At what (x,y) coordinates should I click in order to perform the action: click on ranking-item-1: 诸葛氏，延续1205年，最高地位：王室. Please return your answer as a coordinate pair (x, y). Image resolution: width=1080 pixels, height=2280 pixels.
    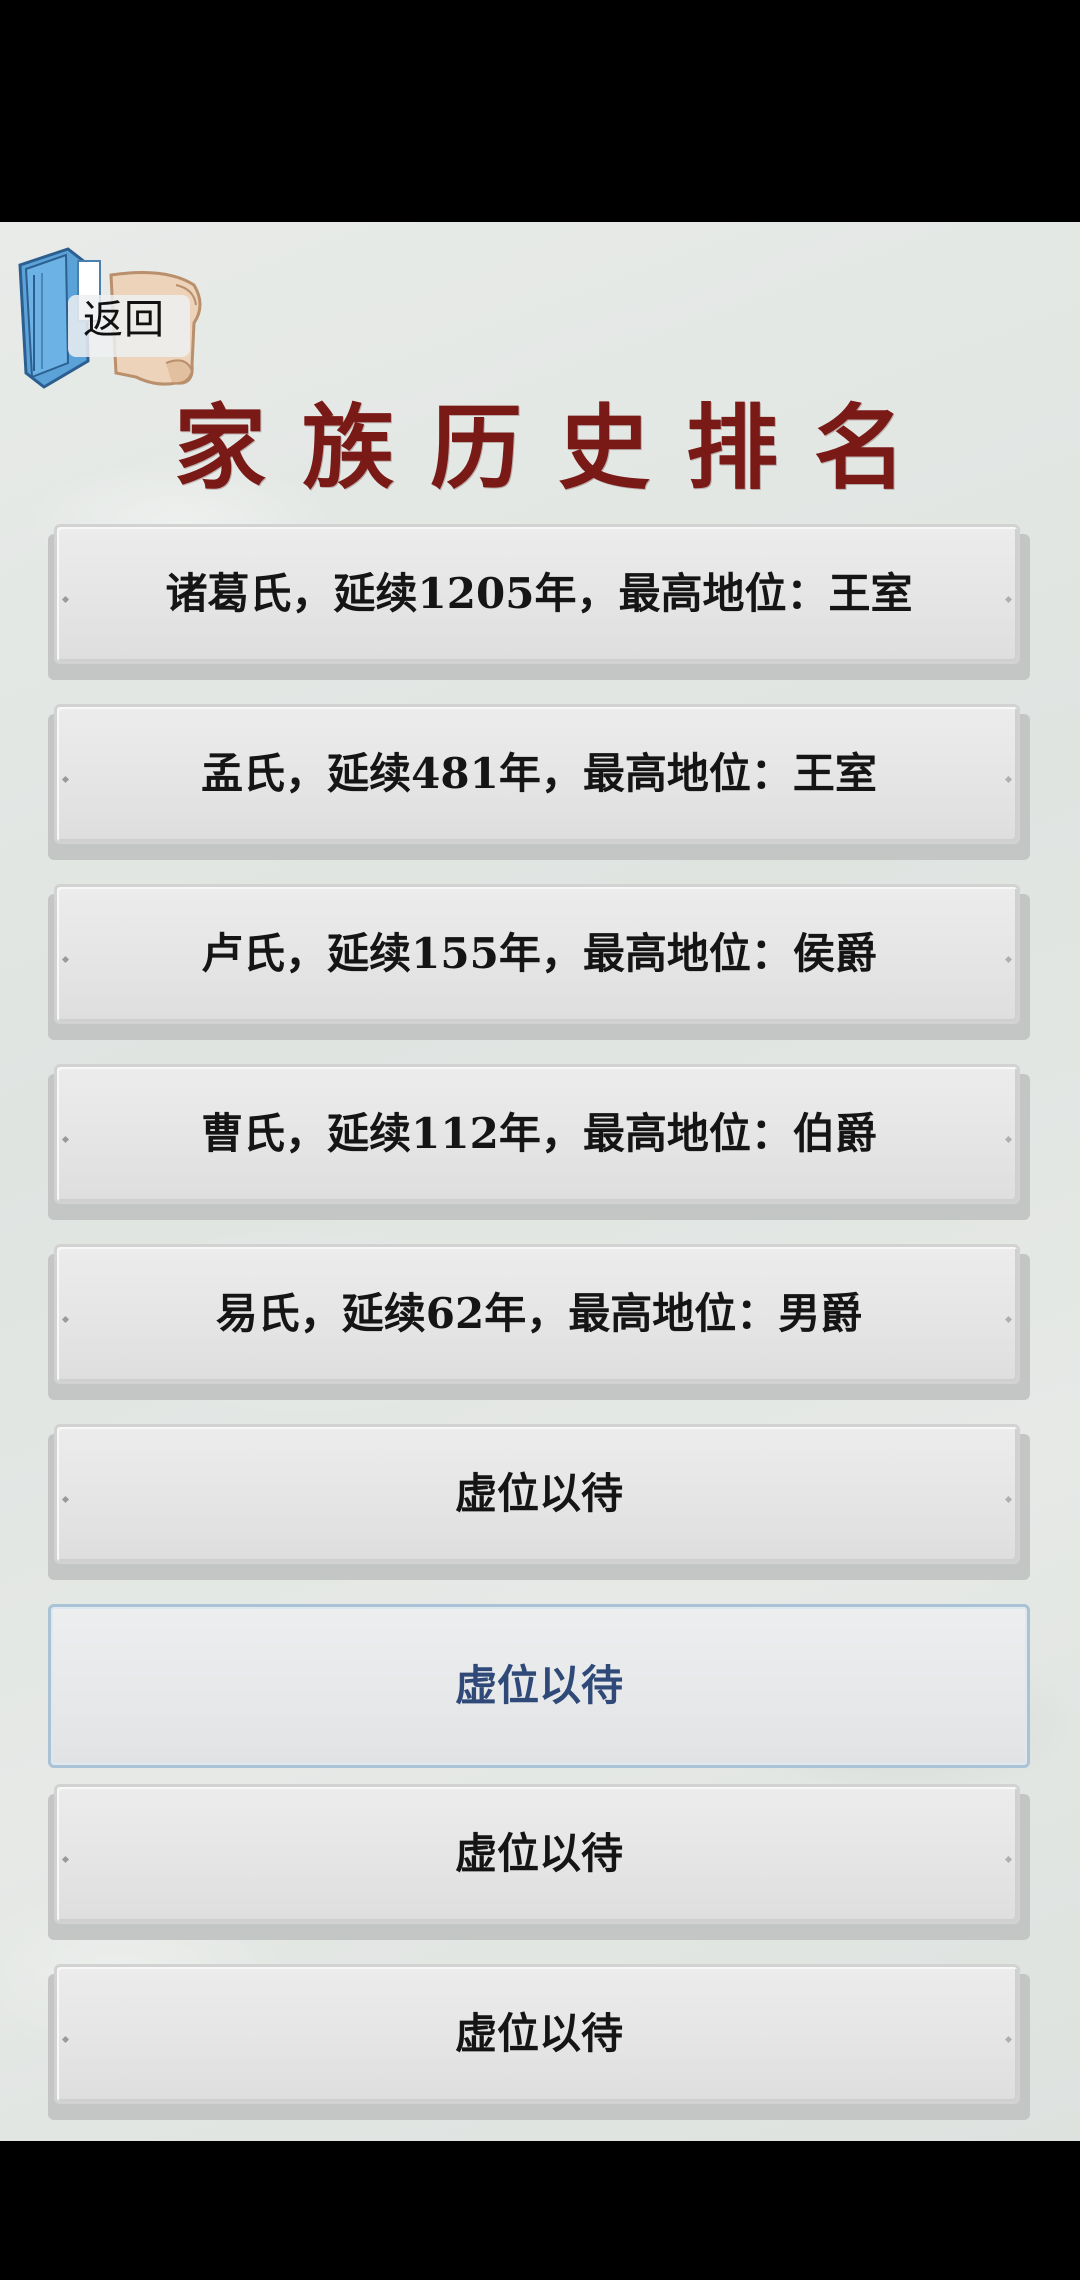
    Looking at the image, I should click on (539, 602).